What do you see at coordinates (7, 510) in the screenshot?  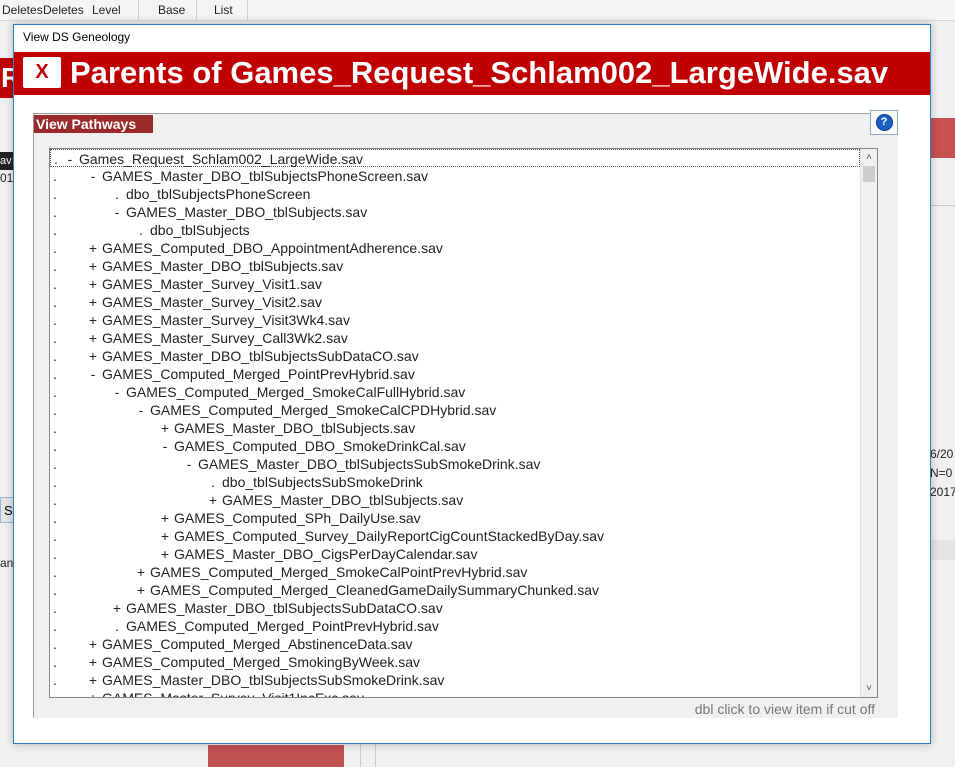 I see `background-button: S` at bounding box center [7, 510].